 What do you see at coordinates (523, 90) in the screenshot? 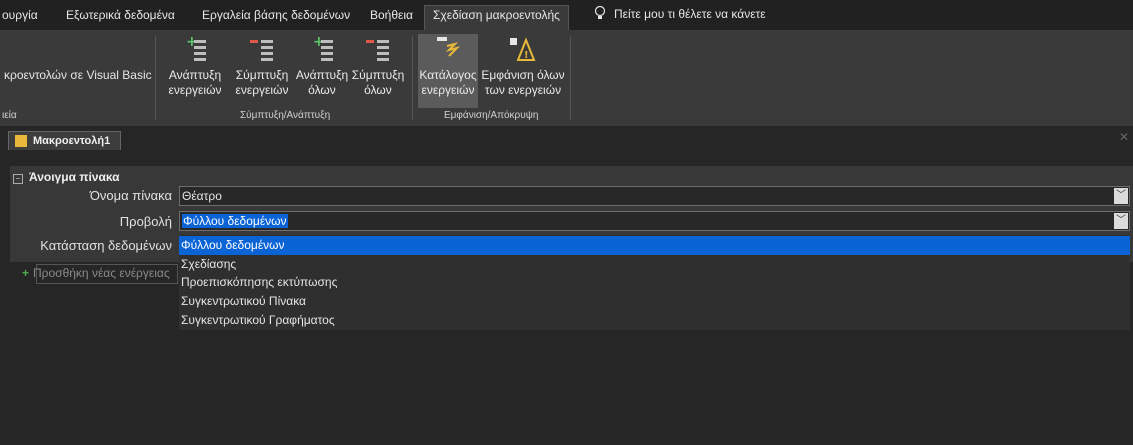
I see `show-all-actions-label-2: των ενεργειών` at bounding box center [523, 90].